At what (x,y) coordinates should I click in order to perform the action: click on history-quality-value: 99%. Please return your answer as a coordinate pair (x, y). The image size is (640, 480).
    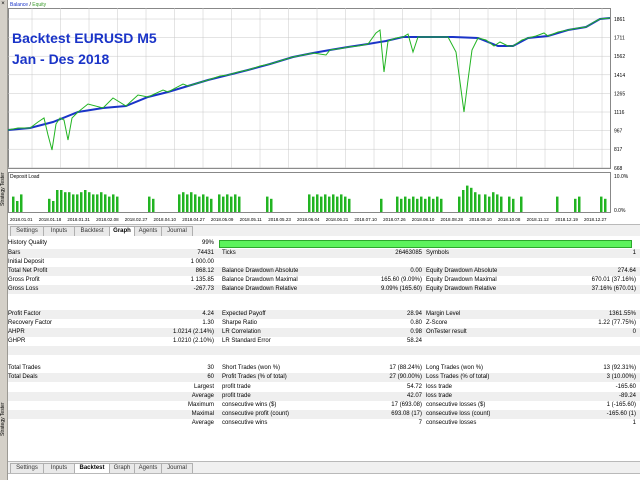
    Looking at the image, I should click on (207, 243).